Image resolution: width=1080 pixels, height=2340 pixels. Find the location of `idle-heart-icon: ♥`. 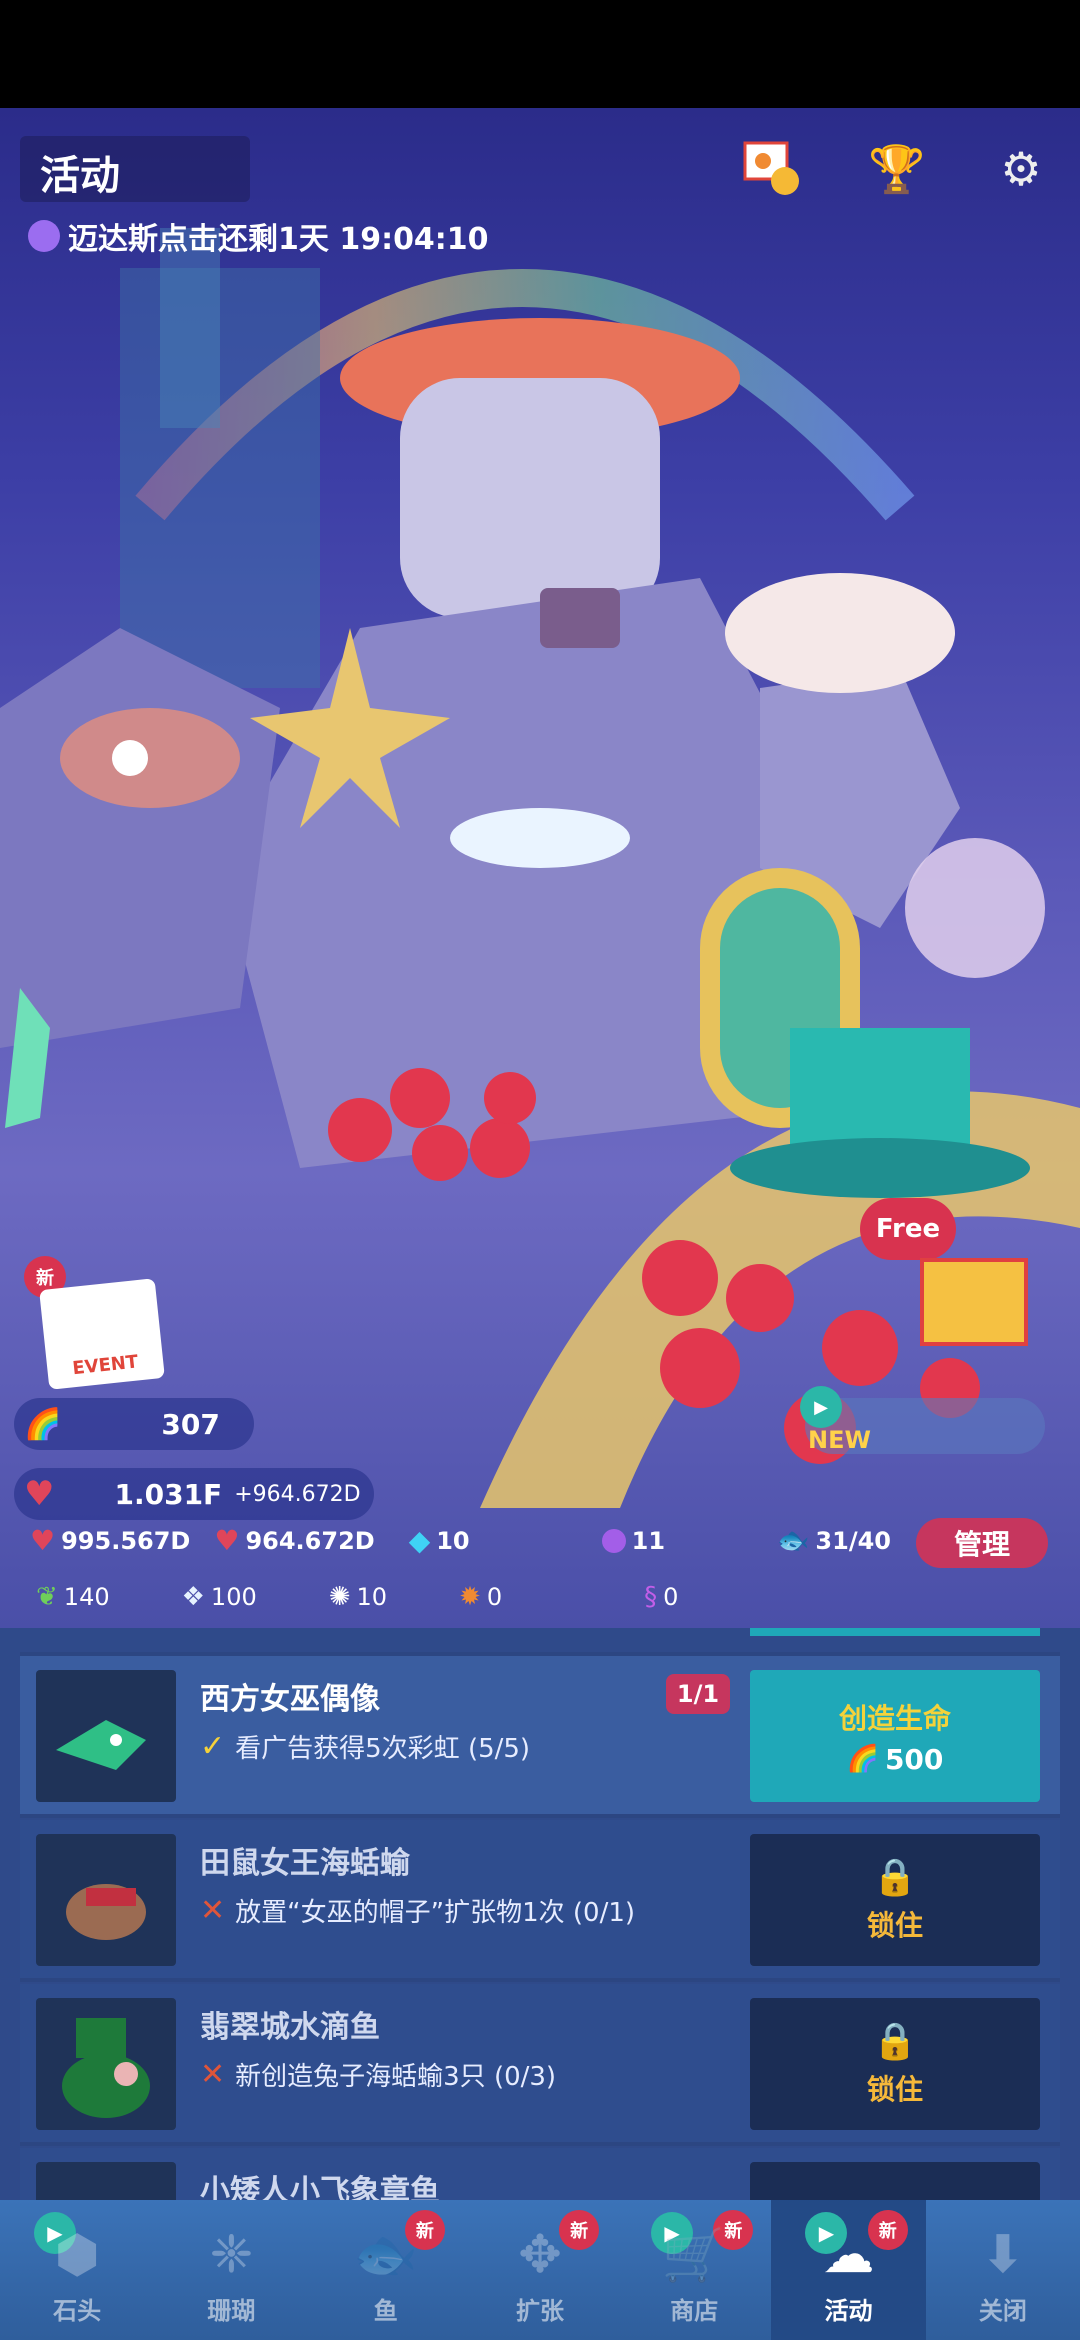

idle-heart-icon: ♥ is located at coordinates (227, 1540).